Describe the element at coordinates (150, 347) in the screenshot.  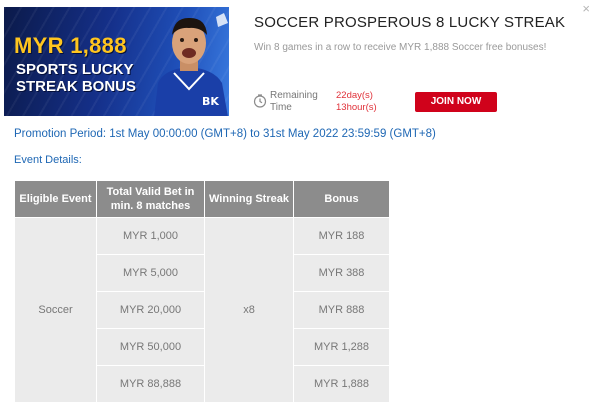
I see `bet-cell: MYR 50,000` at that location.